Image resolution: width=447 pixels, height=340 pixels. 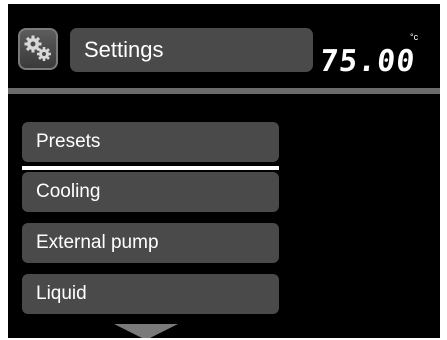 I want to click on page-title: Settings, so click(x=124, y=49).